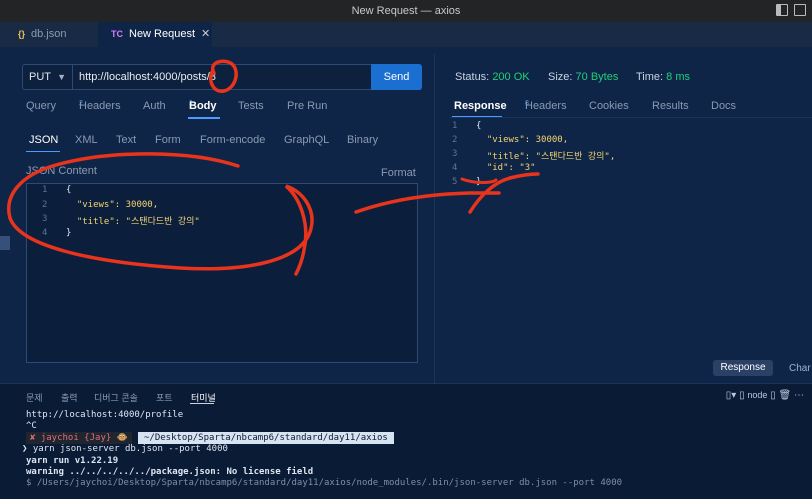 Image resolution: width=812 pixels, height=499 pixels. Describe the element at coordinates (147, 77) in the screenshot. I see `url-input: http://localhost:4000/posts/3` at that location.